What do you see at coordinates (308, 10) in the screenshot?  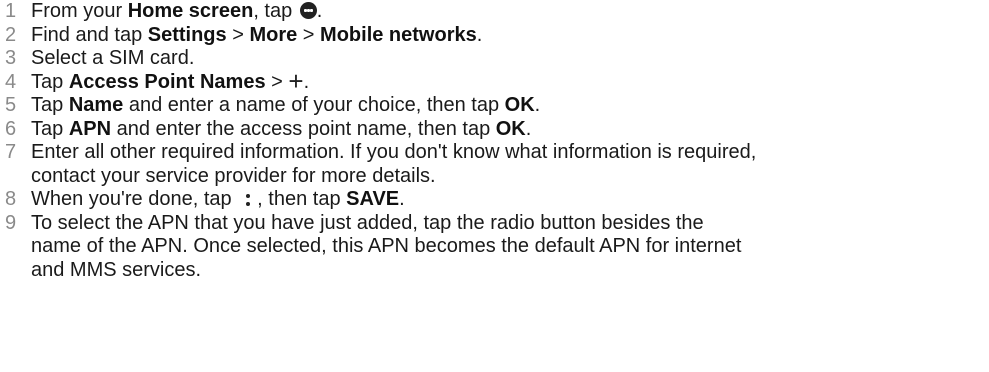 I see `apps-icon` at bounding box center [308, 10].